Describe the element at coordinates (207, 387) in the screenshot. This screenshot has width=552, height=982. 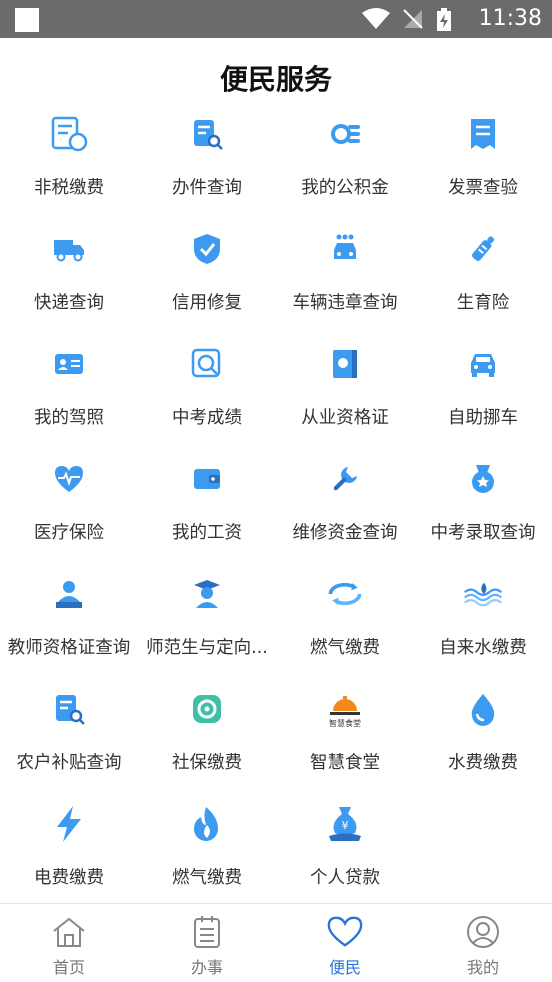
I see `service-item: 中考成绩` at that location.